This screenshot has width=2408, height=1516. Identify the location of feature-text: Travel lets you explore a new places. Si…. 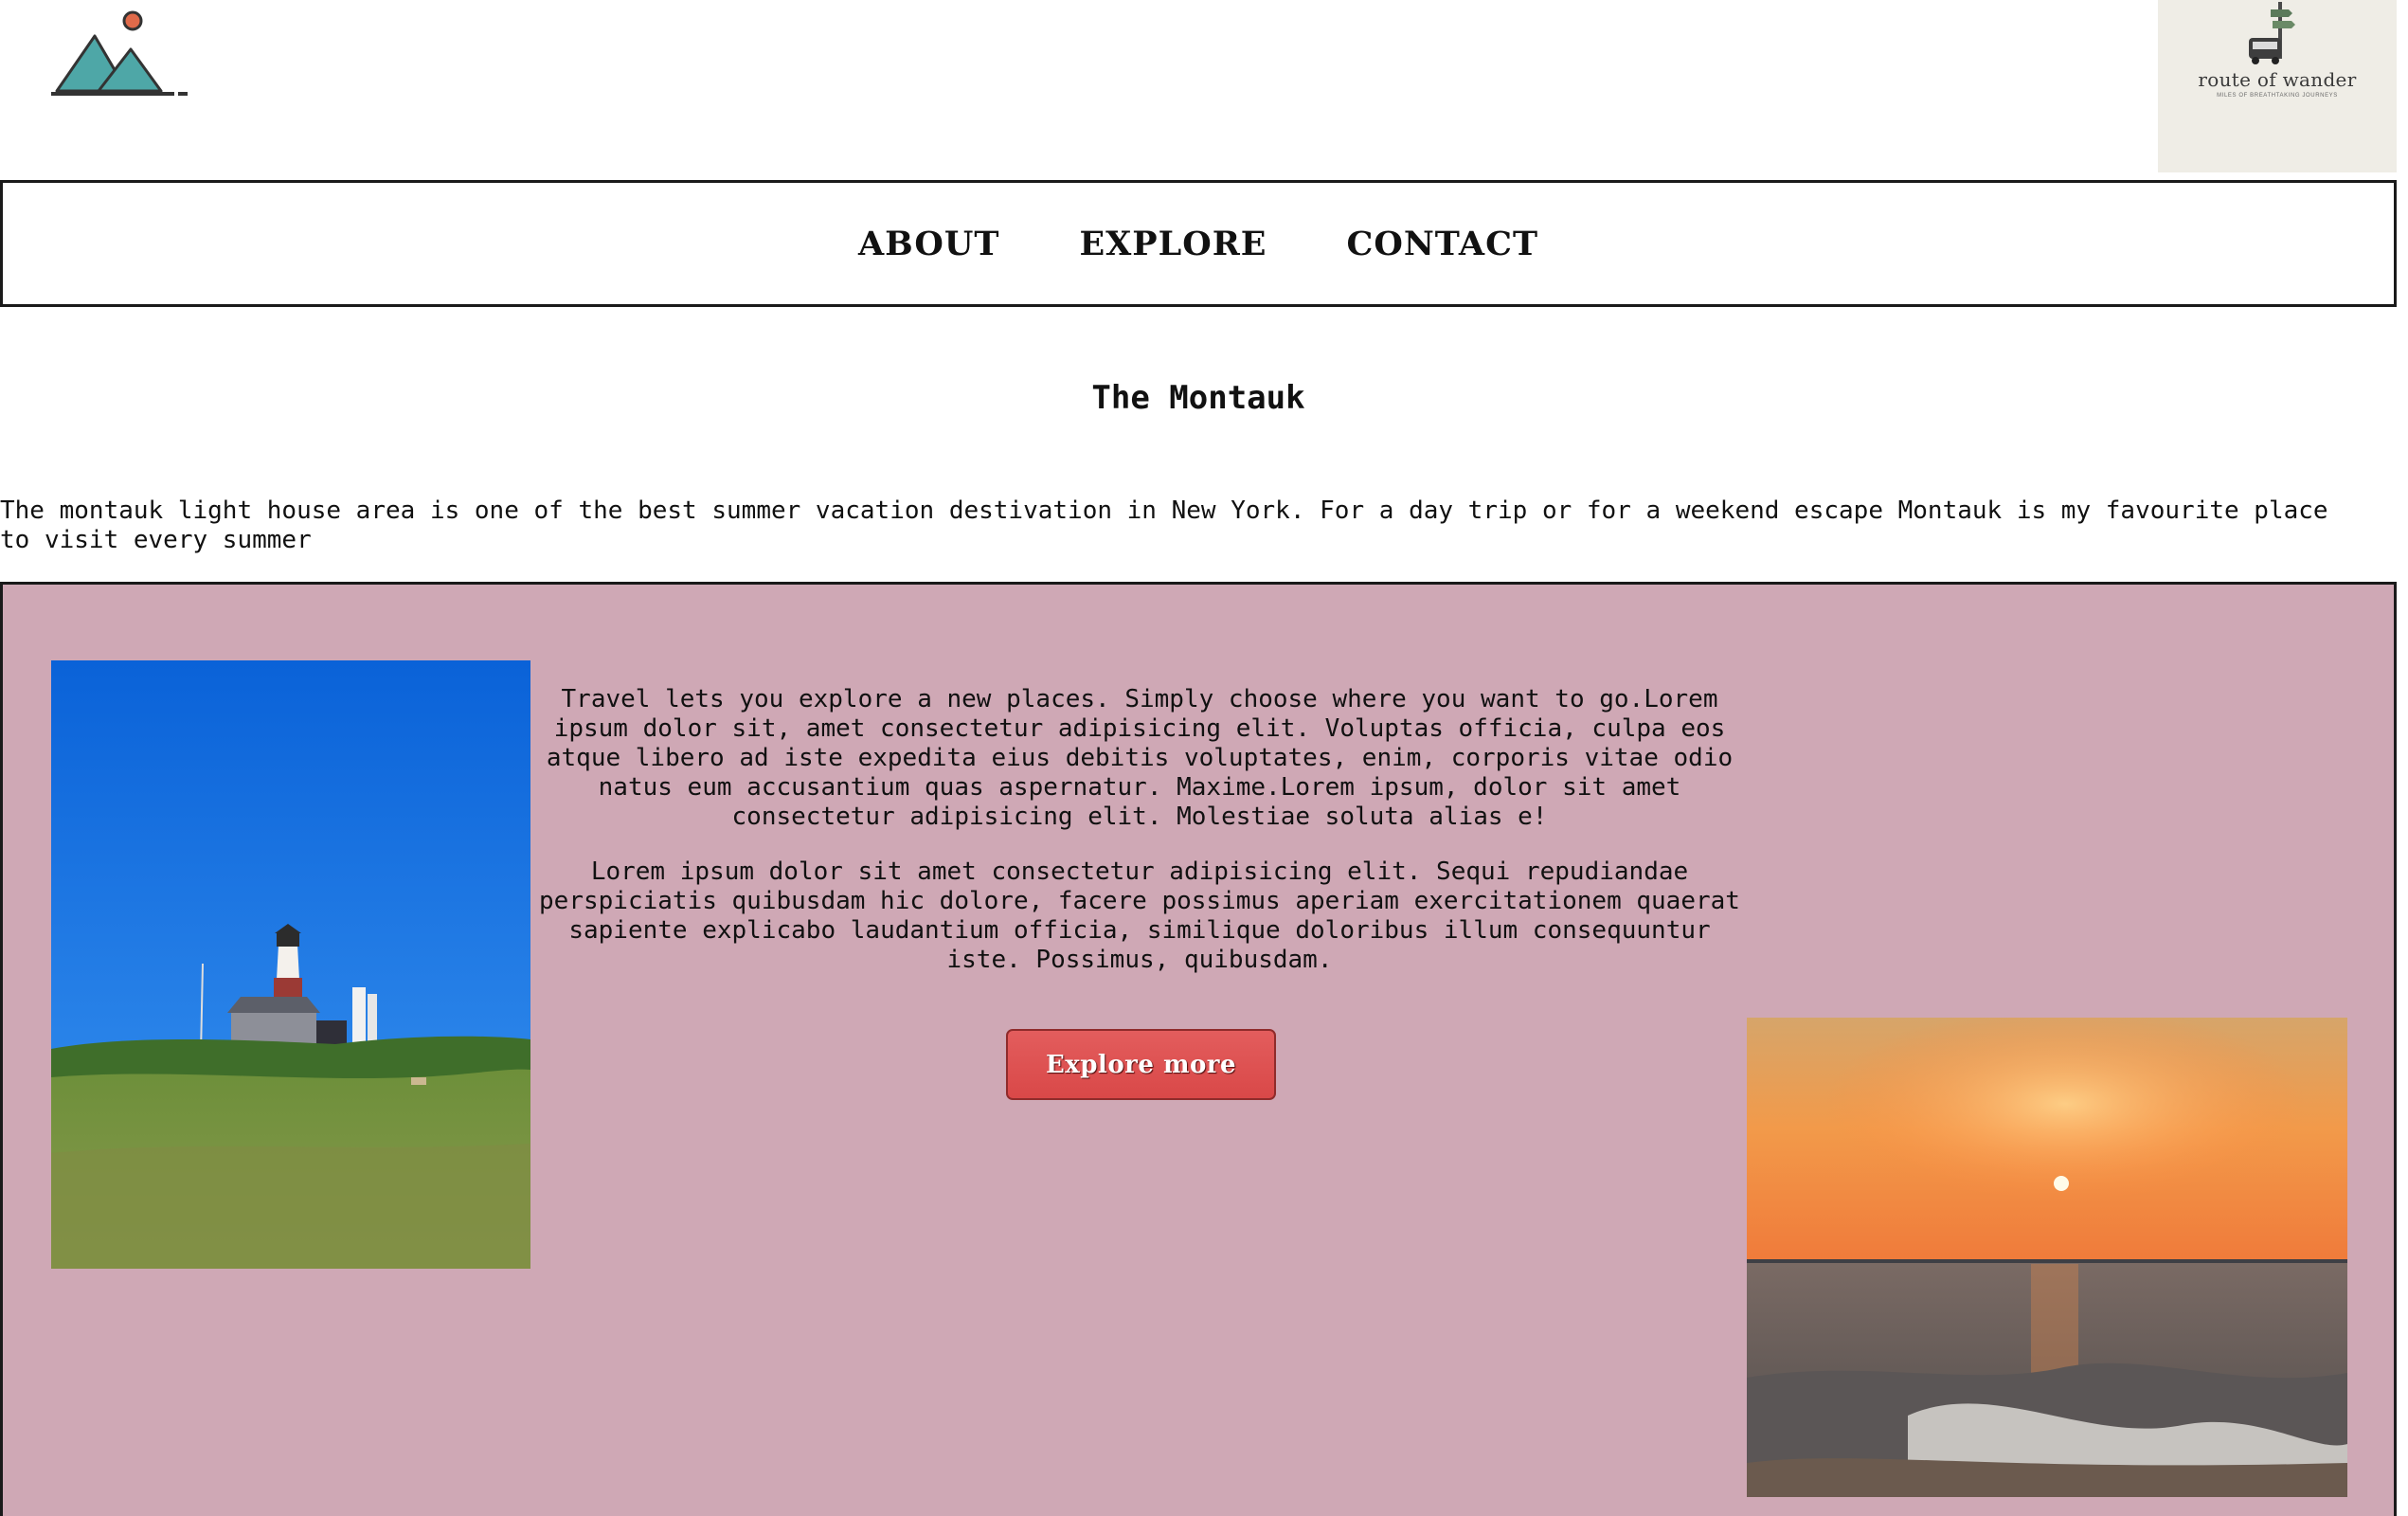
(1139, 843).